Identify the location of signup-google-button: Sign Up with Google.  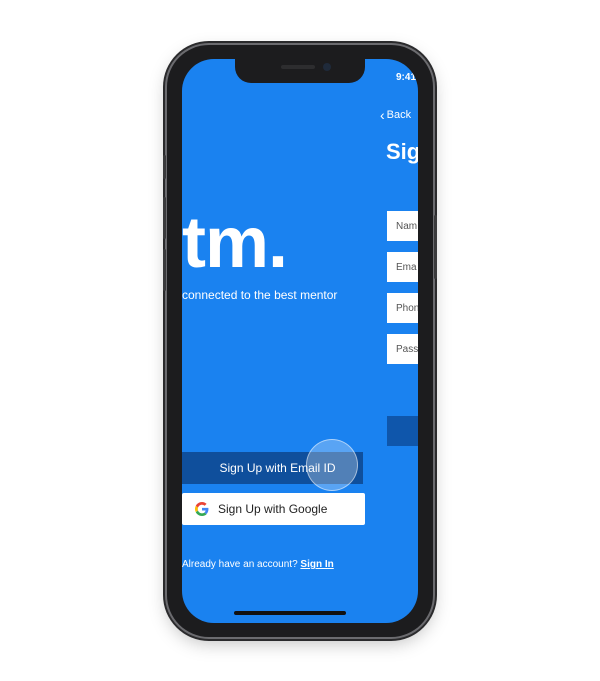
(273, 509).